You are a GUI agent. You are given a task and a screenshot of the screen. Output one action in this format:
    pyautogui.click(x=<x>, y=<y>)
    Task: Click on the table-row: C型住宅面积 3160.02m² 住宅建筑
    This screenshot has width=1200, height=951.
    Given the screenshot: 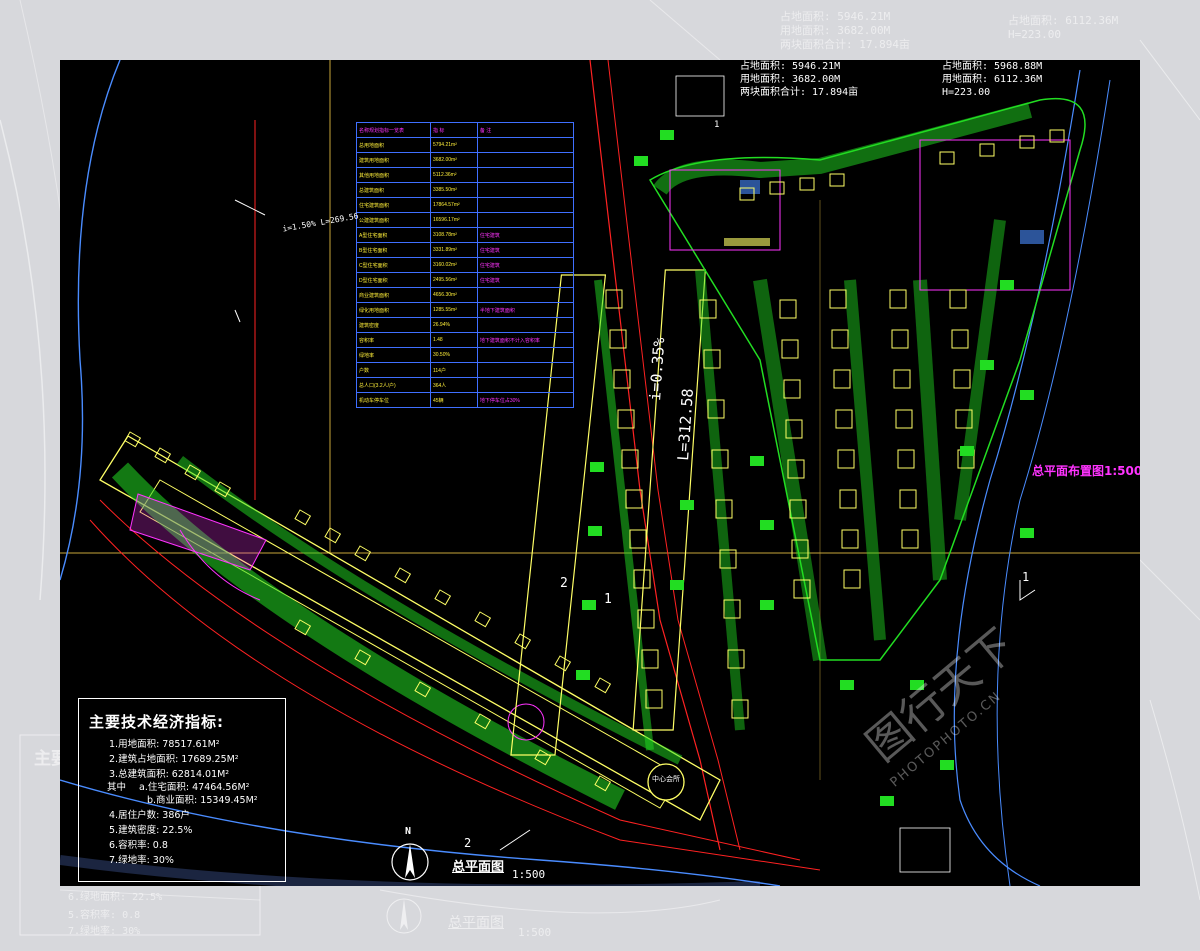 What is the action you would take?
    pyautogui.click(x=465, y=265)
    